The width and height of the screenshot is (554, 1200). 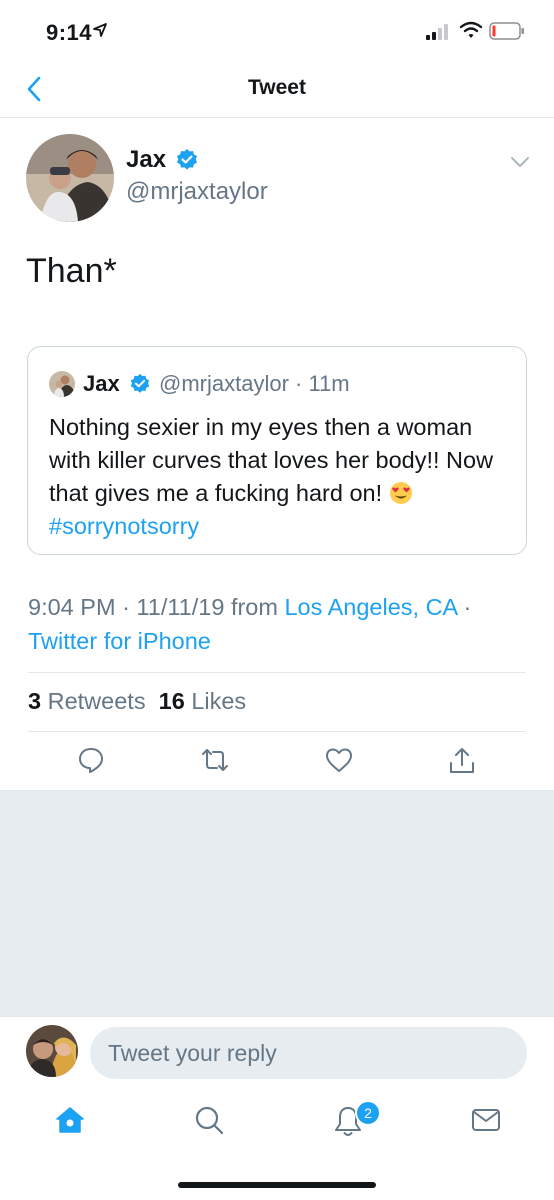 What do you see at coordinates (52, 1051) in the screenshot?
I see `my-avatar` at bounding box center [52, 1051].